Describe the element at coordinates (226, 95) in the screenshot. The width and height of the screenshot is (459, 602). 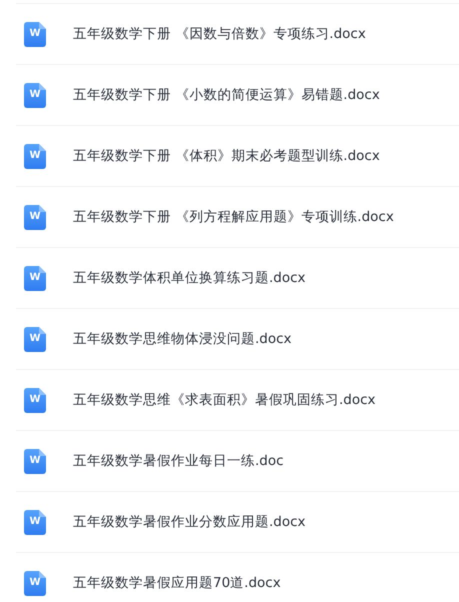
I see `file-name: 五年级数学下册 《小数的简便运算》易错题.docx` at that location.